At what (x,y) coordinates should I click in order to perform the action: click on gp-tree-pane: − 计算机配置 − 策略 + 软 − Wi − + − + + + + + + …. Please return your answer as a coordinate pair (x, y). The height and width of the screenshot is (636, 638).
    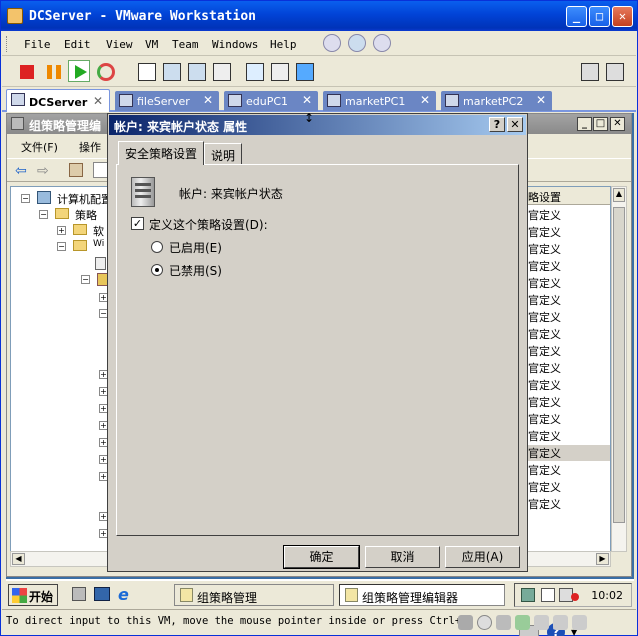
    Looking at the image, I should click on (60, 369).